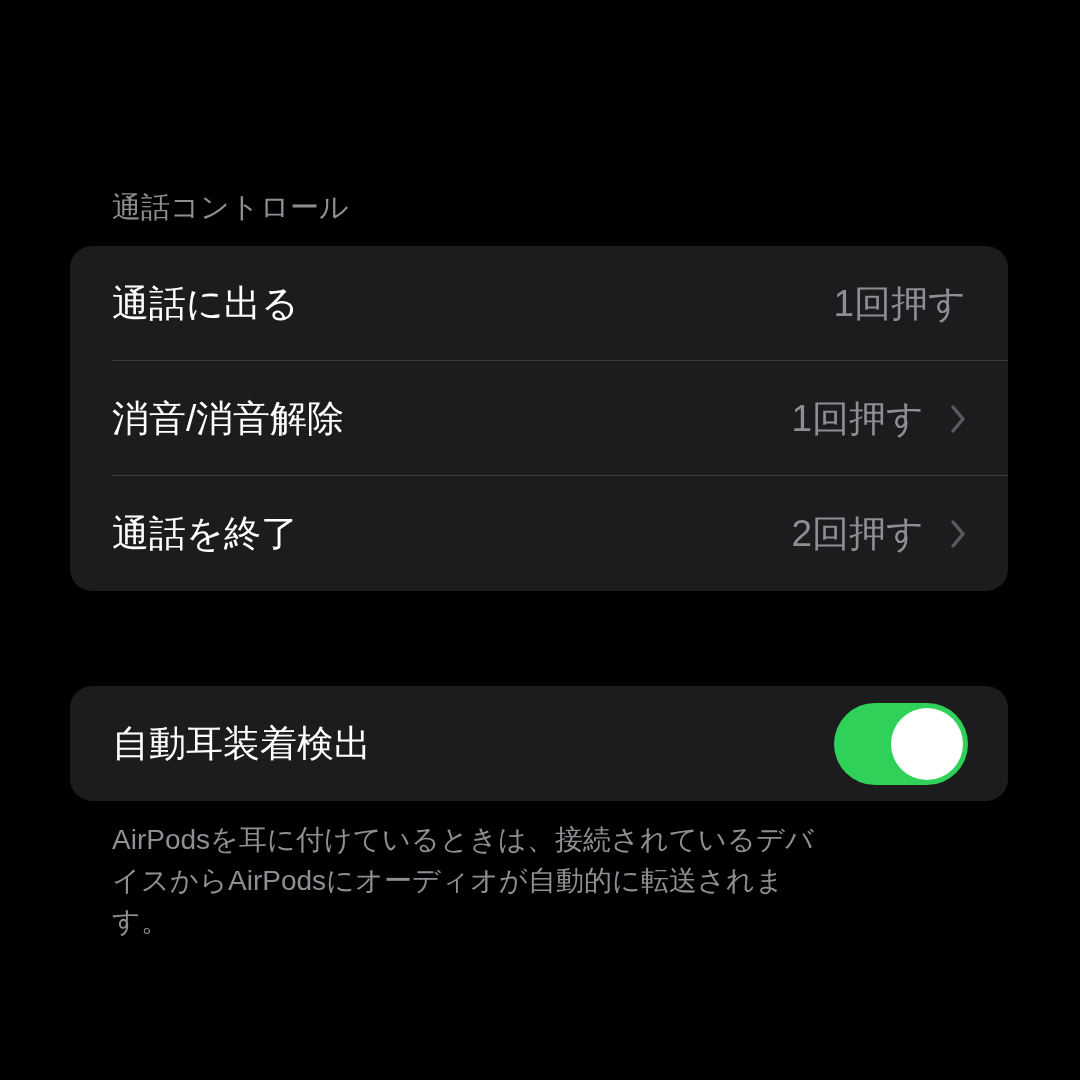 Image resolution: width=1080 pixels, height=1080 pixels. Describe the element at coordinates (857, 533) in the screenshot. I see `setting-value: 2回押す` at that location.